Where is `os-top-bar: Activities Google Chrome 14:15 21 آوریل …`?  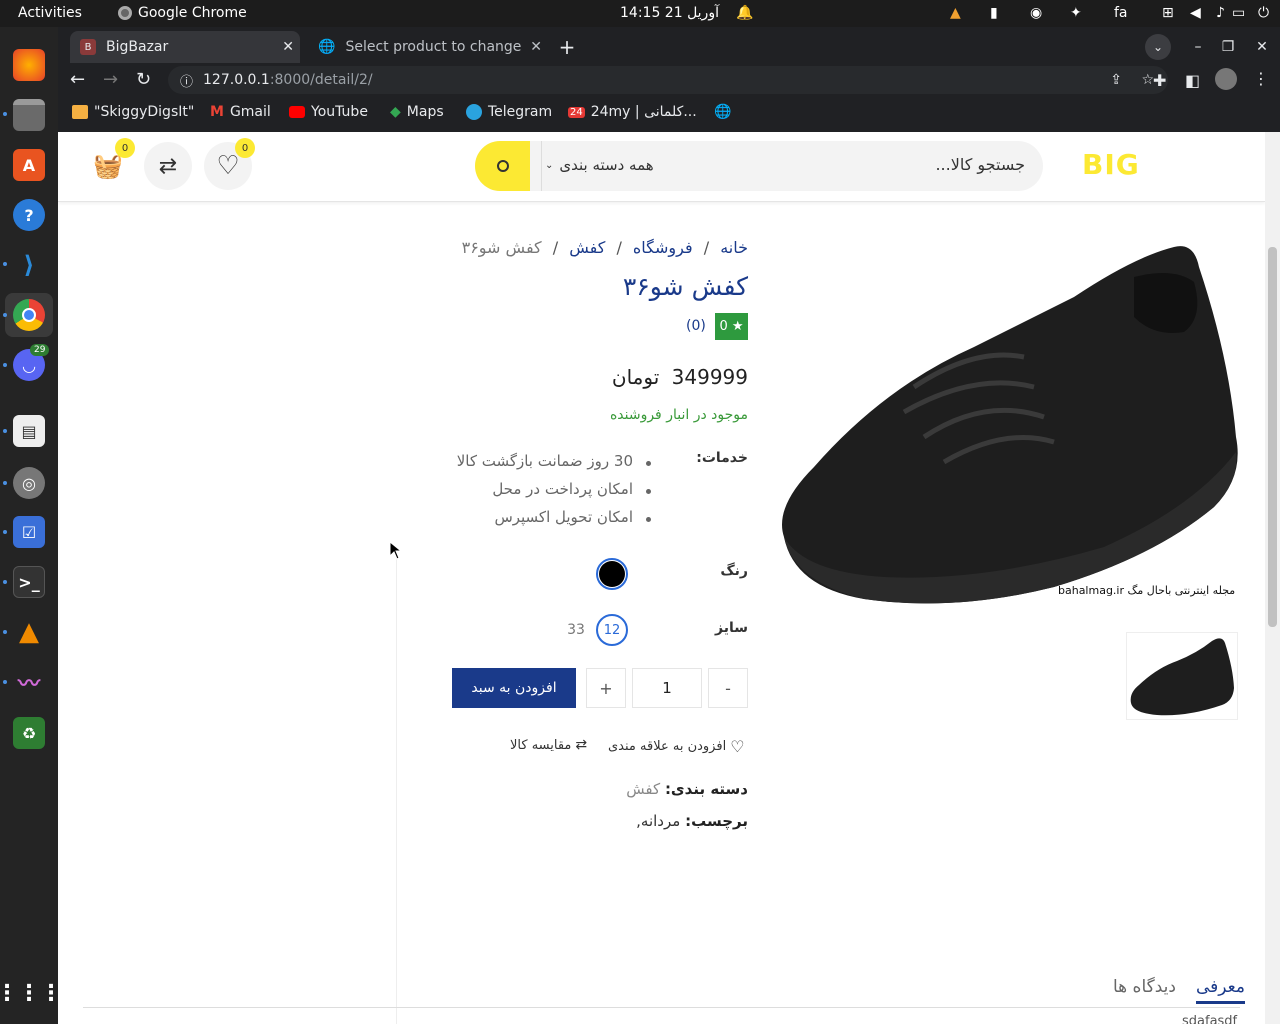
os-top-bar: Activities Google Chrome 14:15 21 آوریل … is located at coordinates (640, 13).